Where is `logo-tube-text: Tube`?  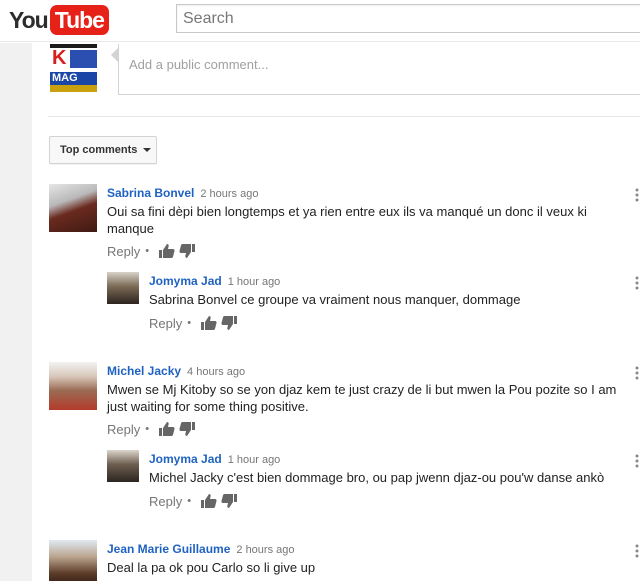
logo-tube-text: Tube is located at coordinates (79, 20).